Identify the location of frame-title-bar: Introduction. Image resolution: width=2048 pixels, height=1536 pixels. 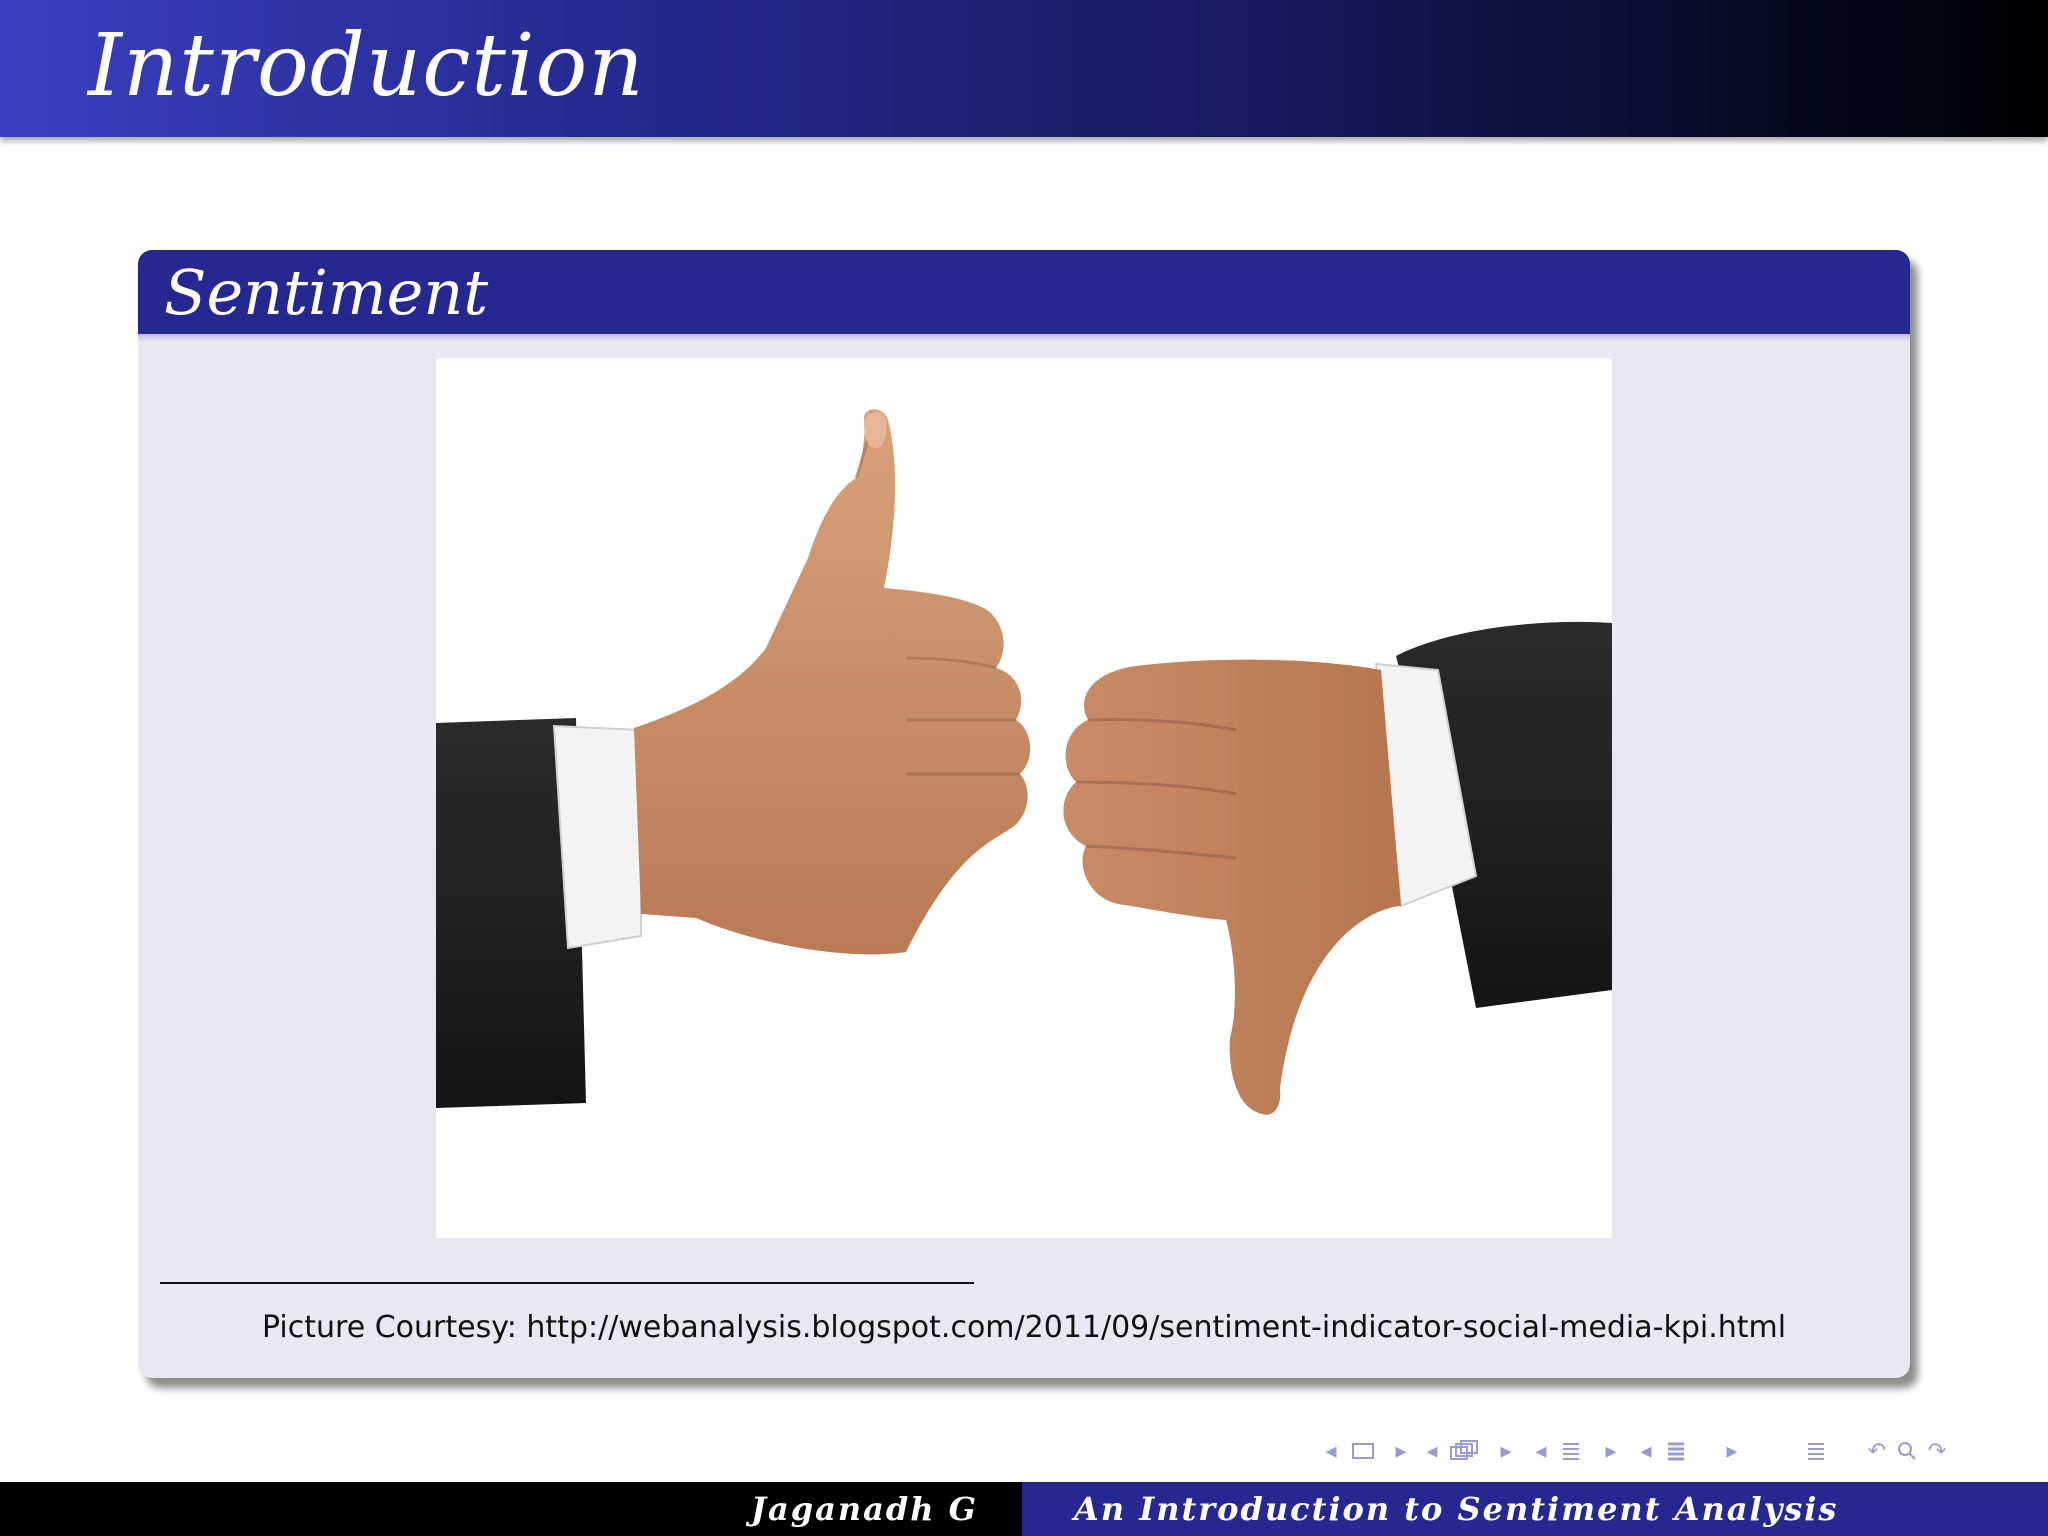
(1024, 68).